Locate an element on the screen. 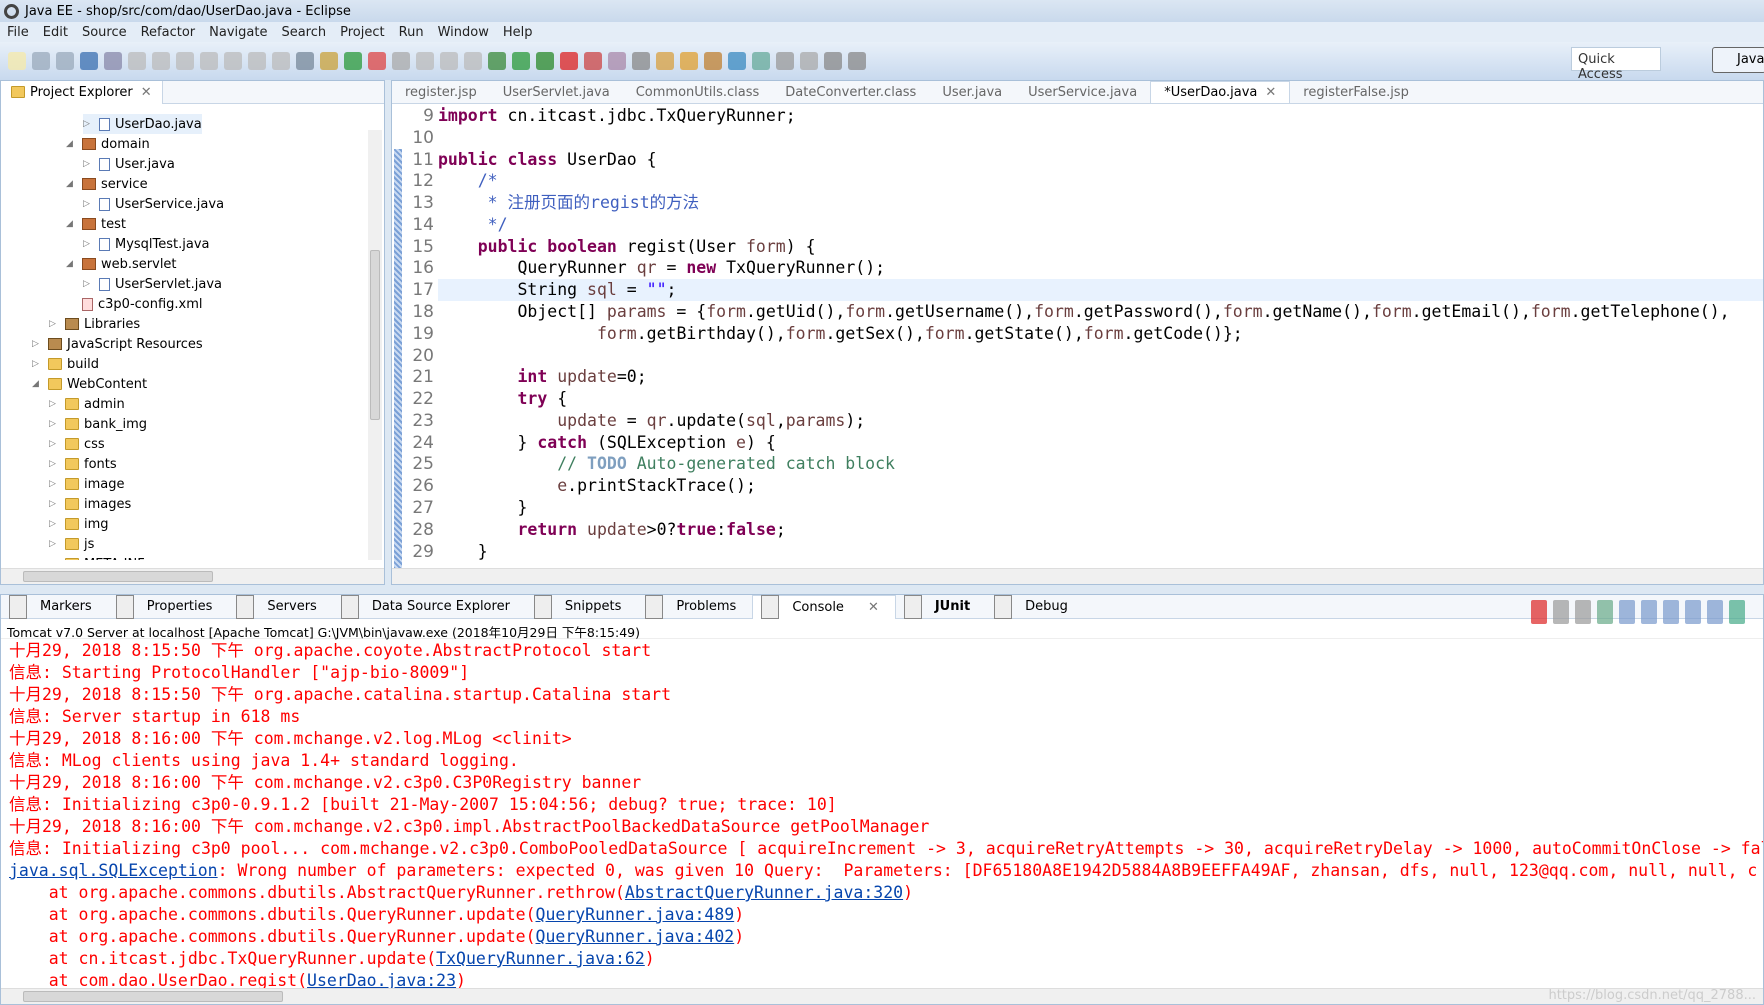 This screenshot has height=1005, width=1764. tree-item: ◢ test is located at coordinates (96, 224).